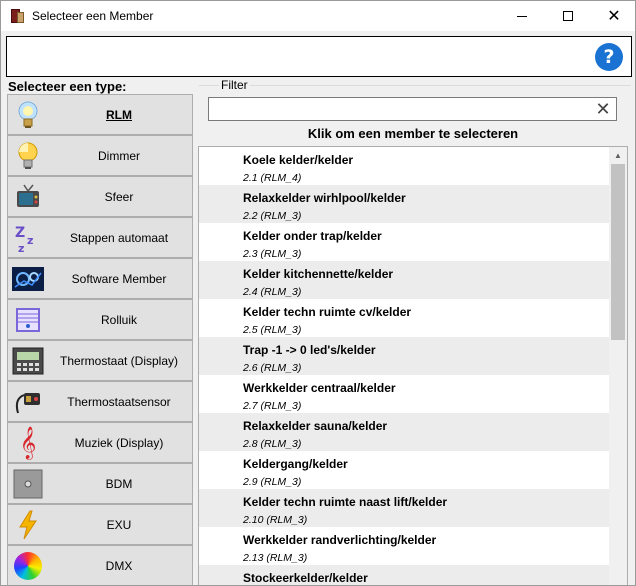 The width and height of the screenshot is (636, 586). What do you see at coordinates (119, 278) in the screenshot?
I see `type-label: Software Member` at bounding box center [119, 278].